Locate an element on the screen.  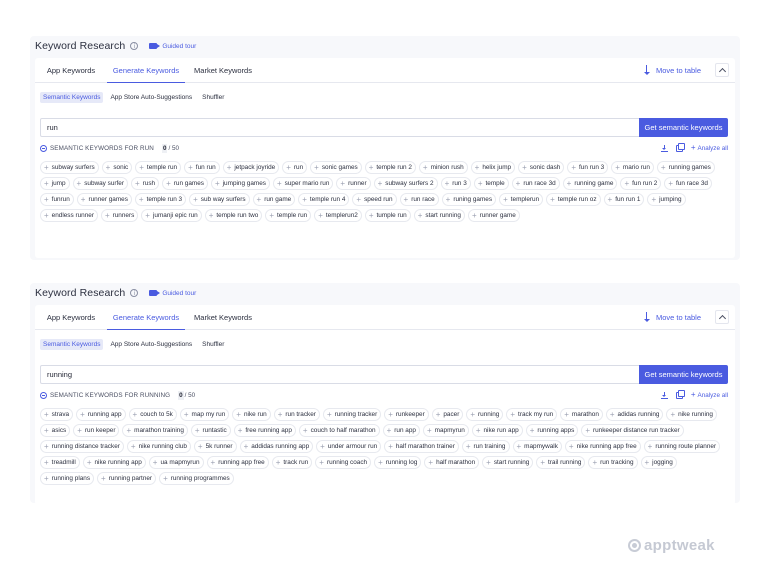
keyword-chip: + running game is located at coordinates (590, 183).